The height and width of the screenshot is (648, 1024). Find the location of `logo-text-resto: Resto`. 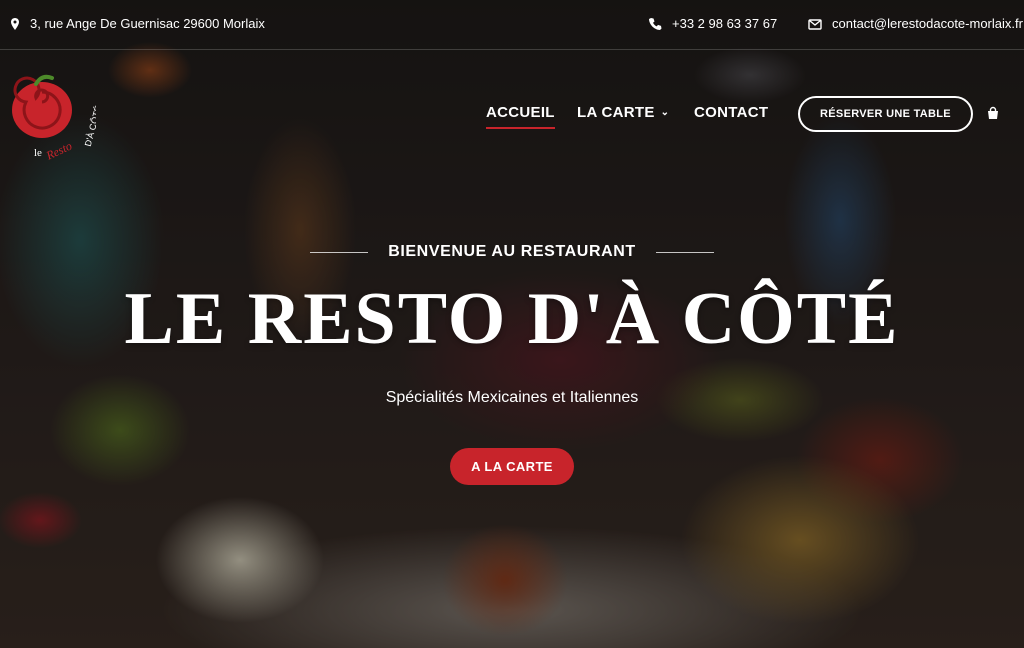

logo-text-resto: Resto is located at coordinates (58, 151).